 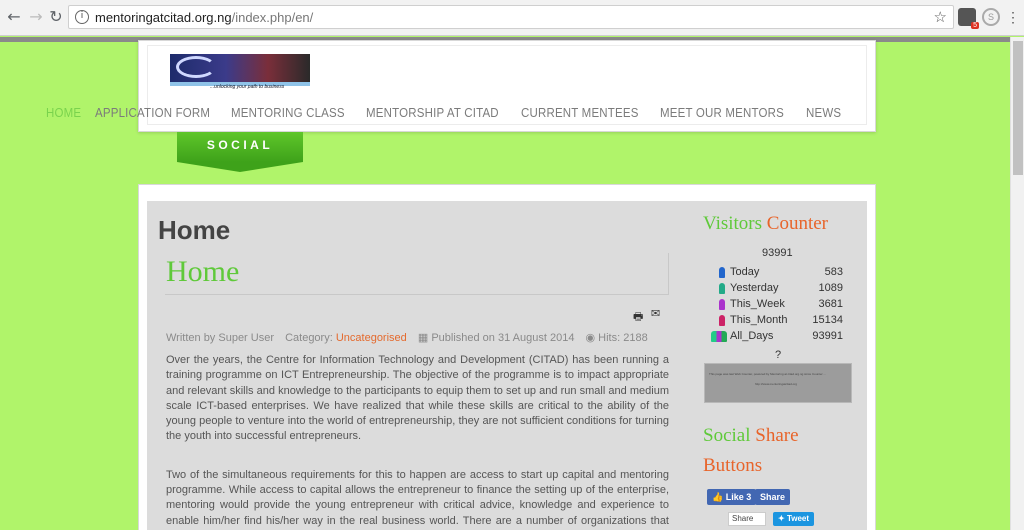 I want to click on group-icon, so click(x=719, y=336).